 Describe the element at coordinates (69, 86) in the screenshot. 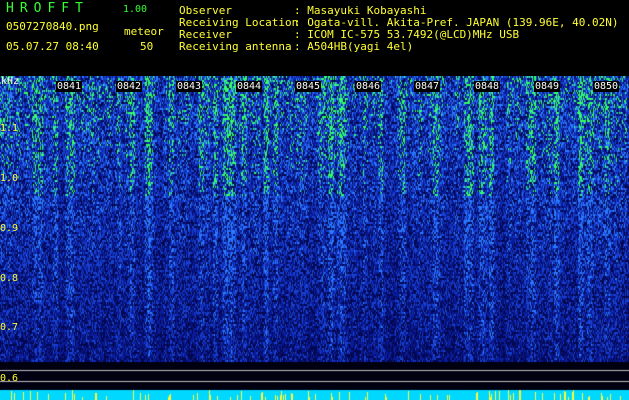

I see `time-tick-0841: 0841` at that location.